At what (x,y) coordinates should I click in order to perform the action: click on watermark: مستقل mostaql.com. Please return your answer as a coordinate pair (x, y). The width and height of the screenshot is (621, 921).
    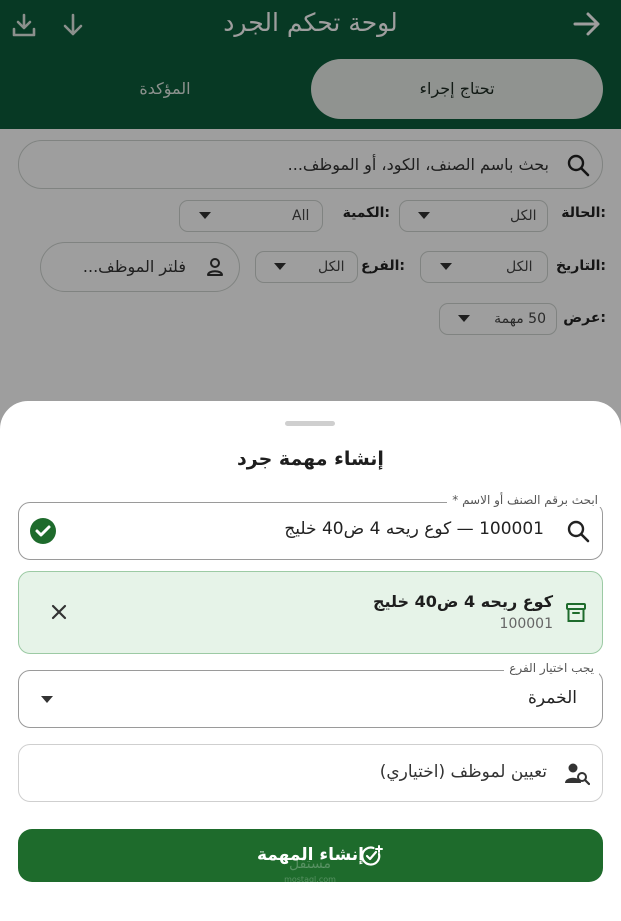
    Looking at the image, I should click on (310, 872).